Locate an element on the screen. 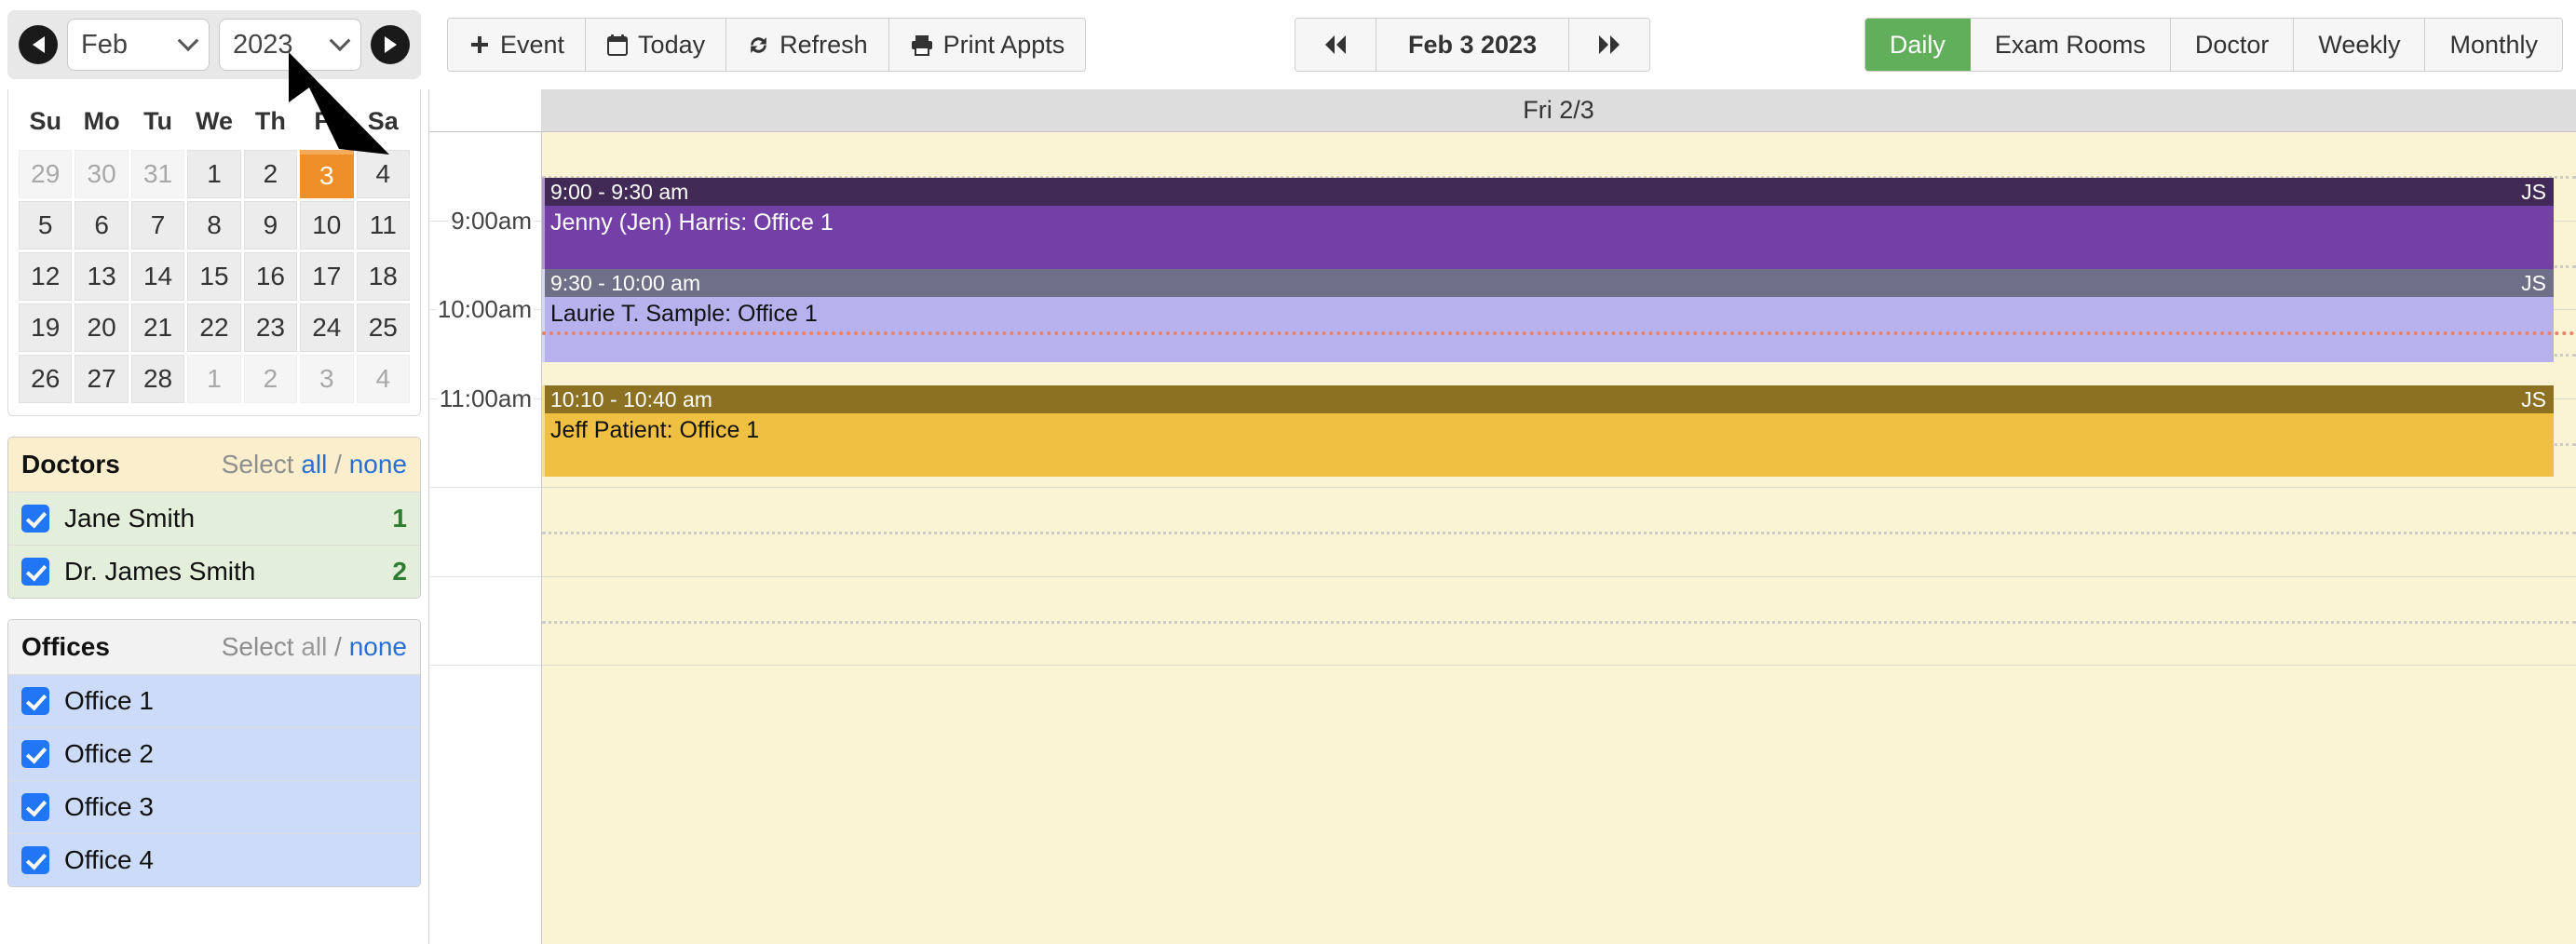 The width and height of the screenshot is (2576, 944). mini-calendar-day: 19 is located at coordinates (46, 327).